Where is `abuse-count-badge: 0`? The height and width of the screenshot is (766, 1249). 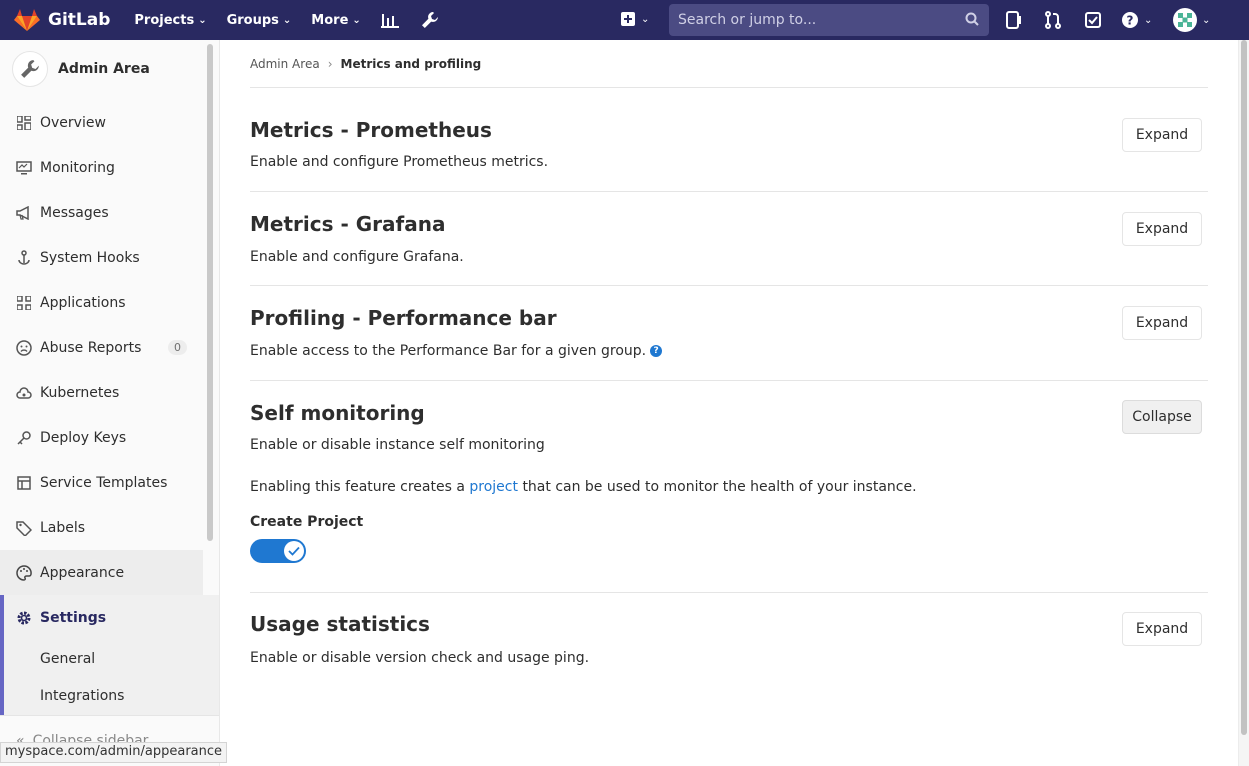
abuse-count-badge: 0 is located at coordinates (177, 347).